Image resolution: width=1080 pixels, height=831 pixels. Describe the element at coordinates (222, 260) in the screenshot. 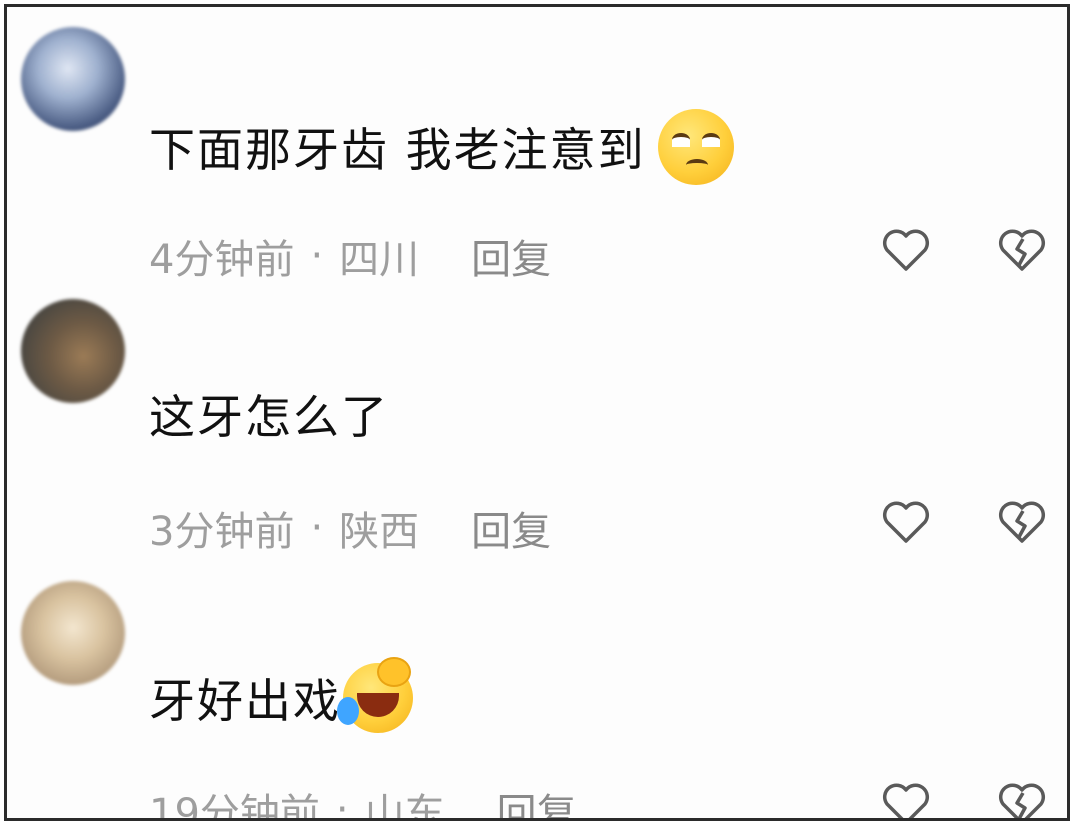

I see `comment-time: 4分钟前` at that location.